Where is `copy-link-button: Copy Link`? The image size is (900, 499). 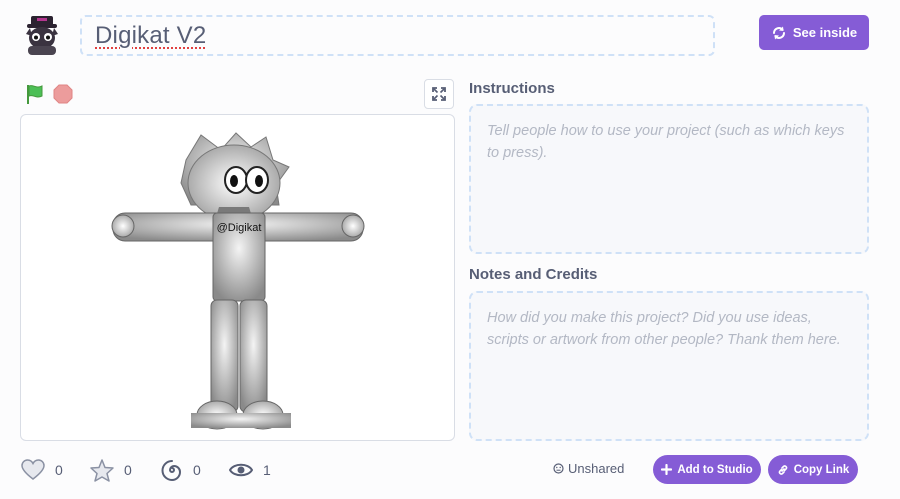
copy-link-button: Copy Link is located at coordinates (813, 469).